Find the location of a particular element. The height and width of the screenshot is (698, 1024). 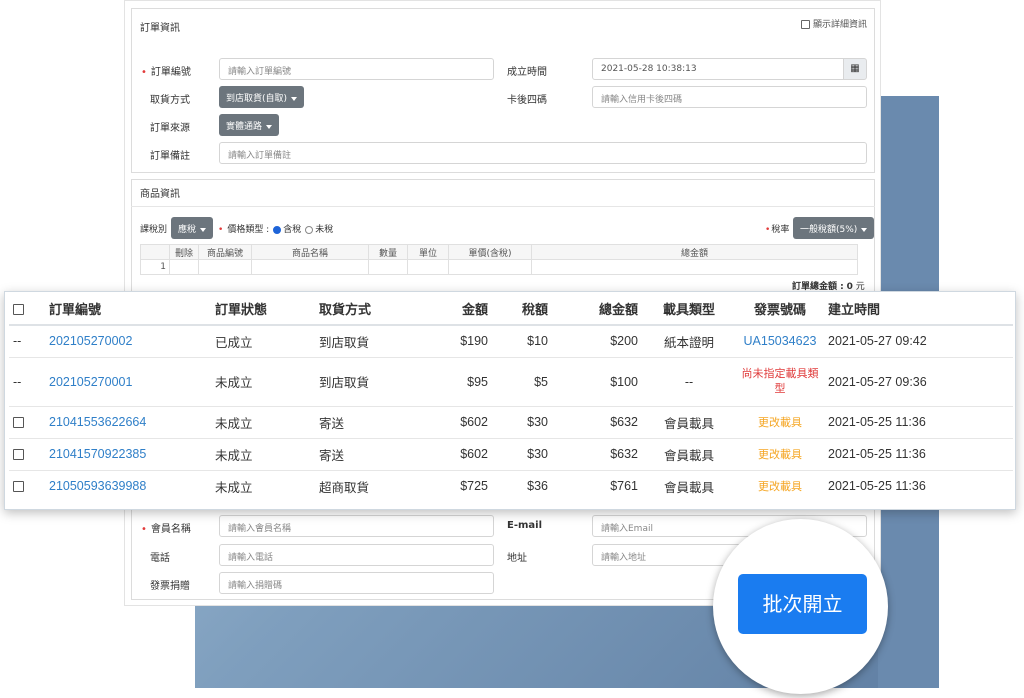

price-incl-radio is located at coordinates (277, 229).